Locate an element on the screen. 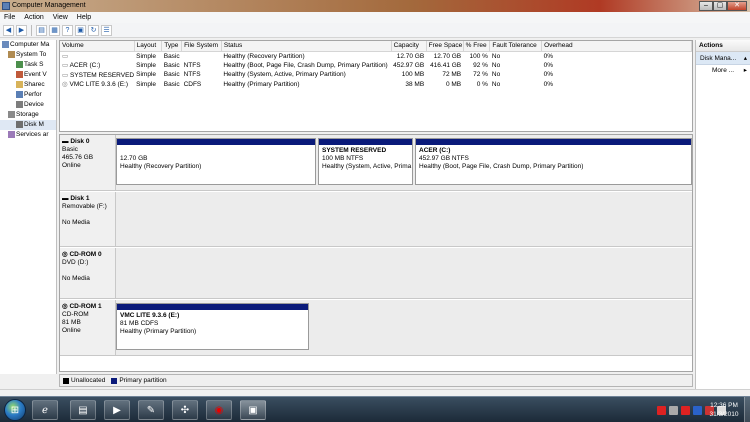 The width and height of the screenshot is (750, 422). network-icon: ✣ is located at coordinates (185, 410).